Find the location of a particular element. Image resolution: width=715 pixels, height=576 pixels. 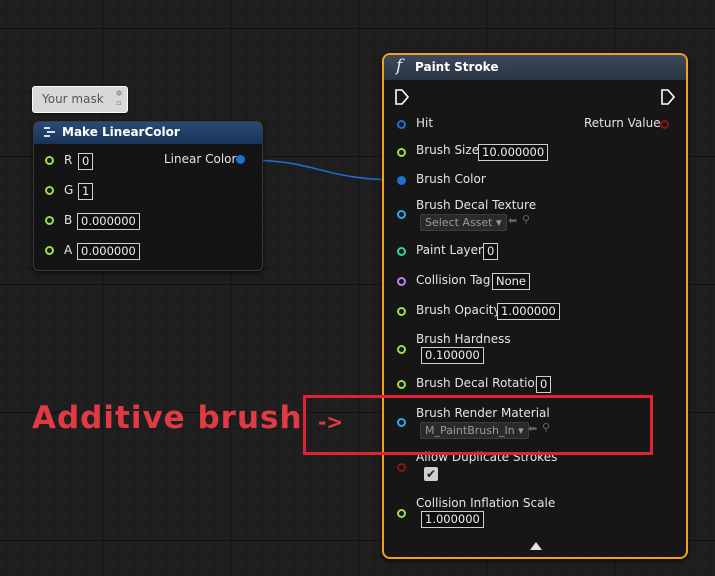

collision-inflation-scale-pin is located at coordinates (401, 513).